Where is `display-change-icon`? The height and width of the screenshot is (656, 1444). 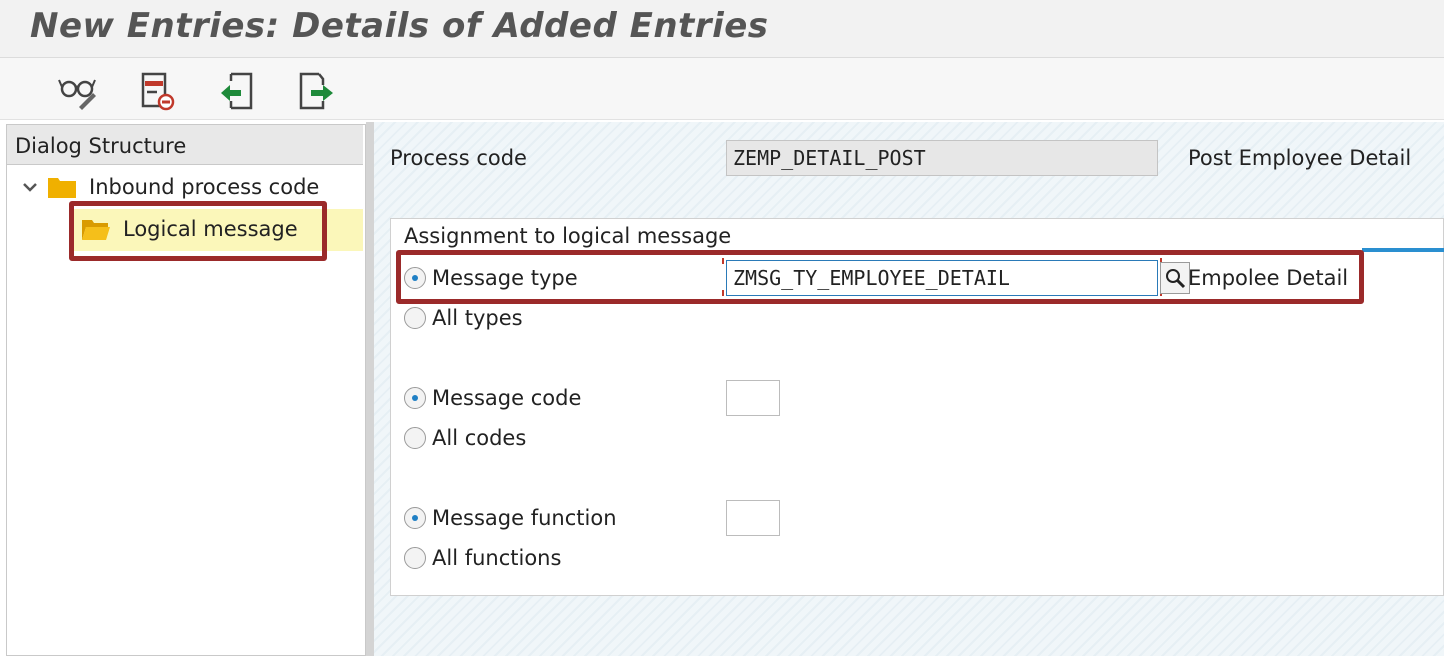 display-change-icon is located at coordinates (77, 94).